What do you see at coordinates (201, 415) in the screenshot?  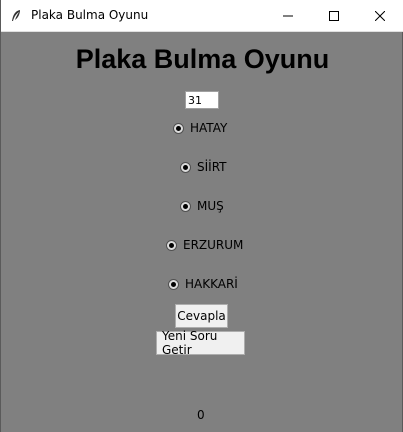 I see `score-label: 0` at bounding box center [201, 415].